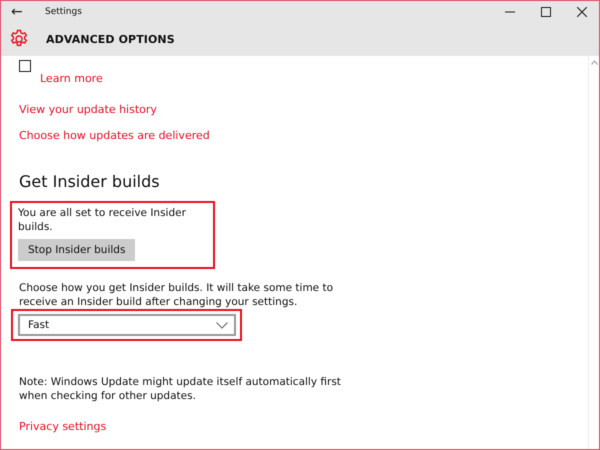 This screenshot has width=600, height=450. Describe the element at coordinates (25, 66) in the screenshot. I see `checkbox` at that location.